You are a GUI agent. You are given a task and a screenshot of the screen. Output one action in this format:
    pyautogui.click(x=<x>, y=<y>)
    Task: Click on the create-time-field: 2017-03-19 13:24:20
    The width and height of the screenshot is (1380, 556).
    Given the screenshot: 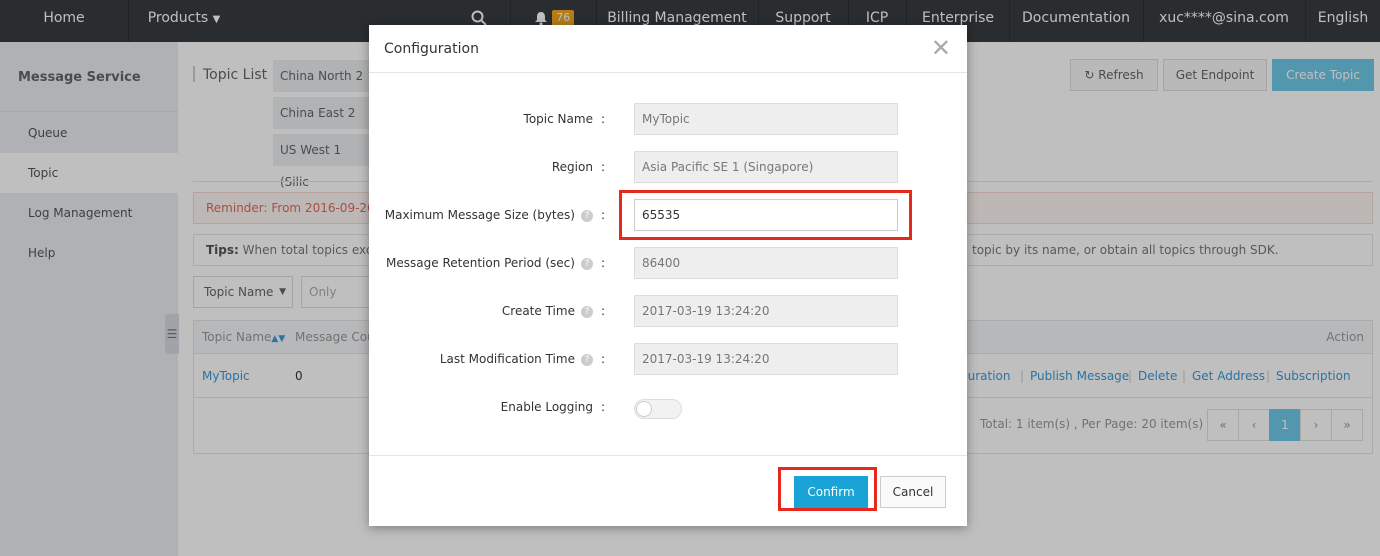 What is the action you would take?
    pyautogui.click(x=766, y=311)
    